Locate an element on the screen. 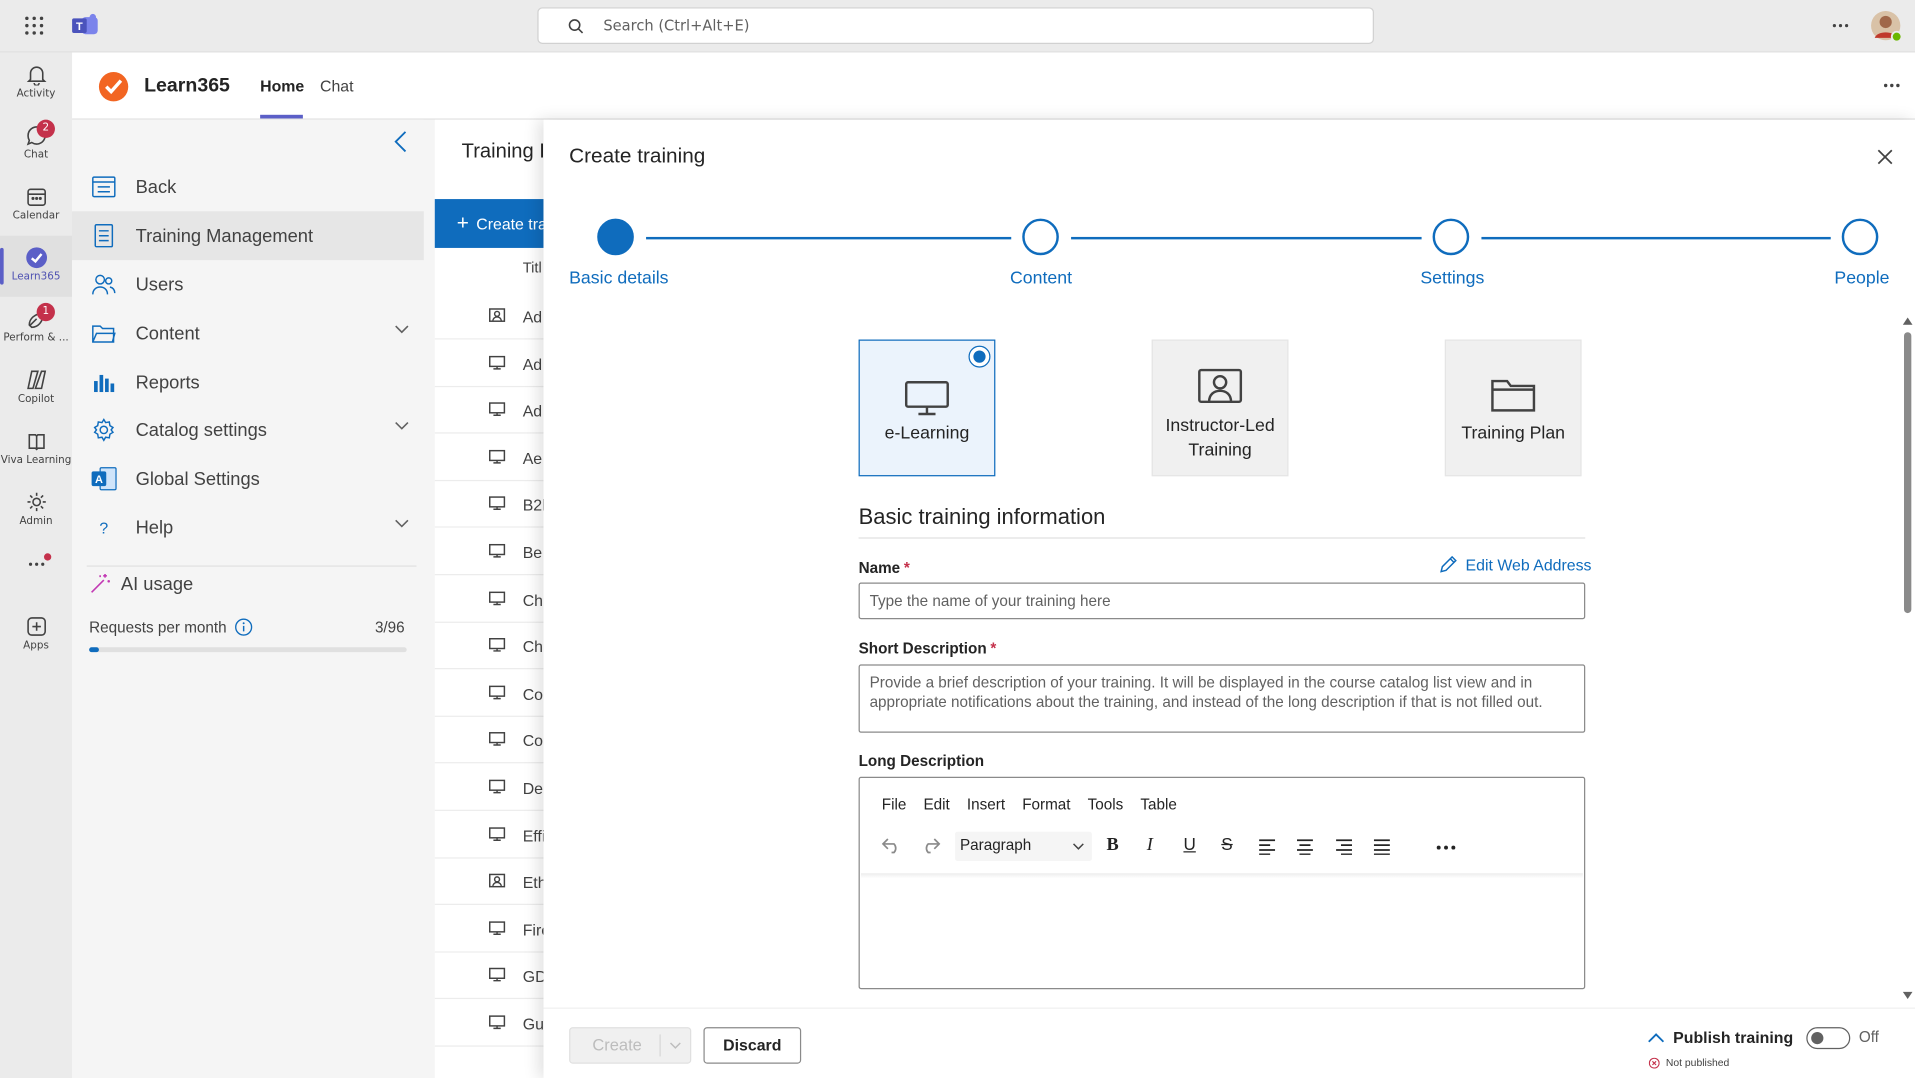 The width and height of the screenshot is (1915, 1078). nav-item-catalog-settings: Catalog settings is located at coordinates (248, 429).